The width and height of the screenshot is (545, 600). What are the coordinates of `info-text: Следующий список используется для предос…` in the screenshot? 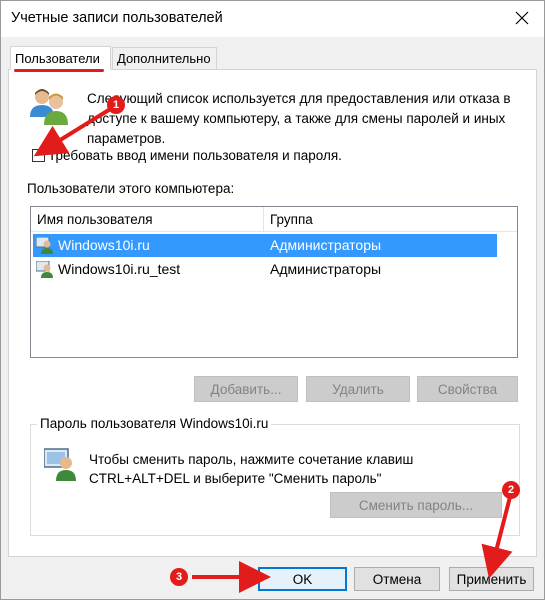 It's located at (299, 118).